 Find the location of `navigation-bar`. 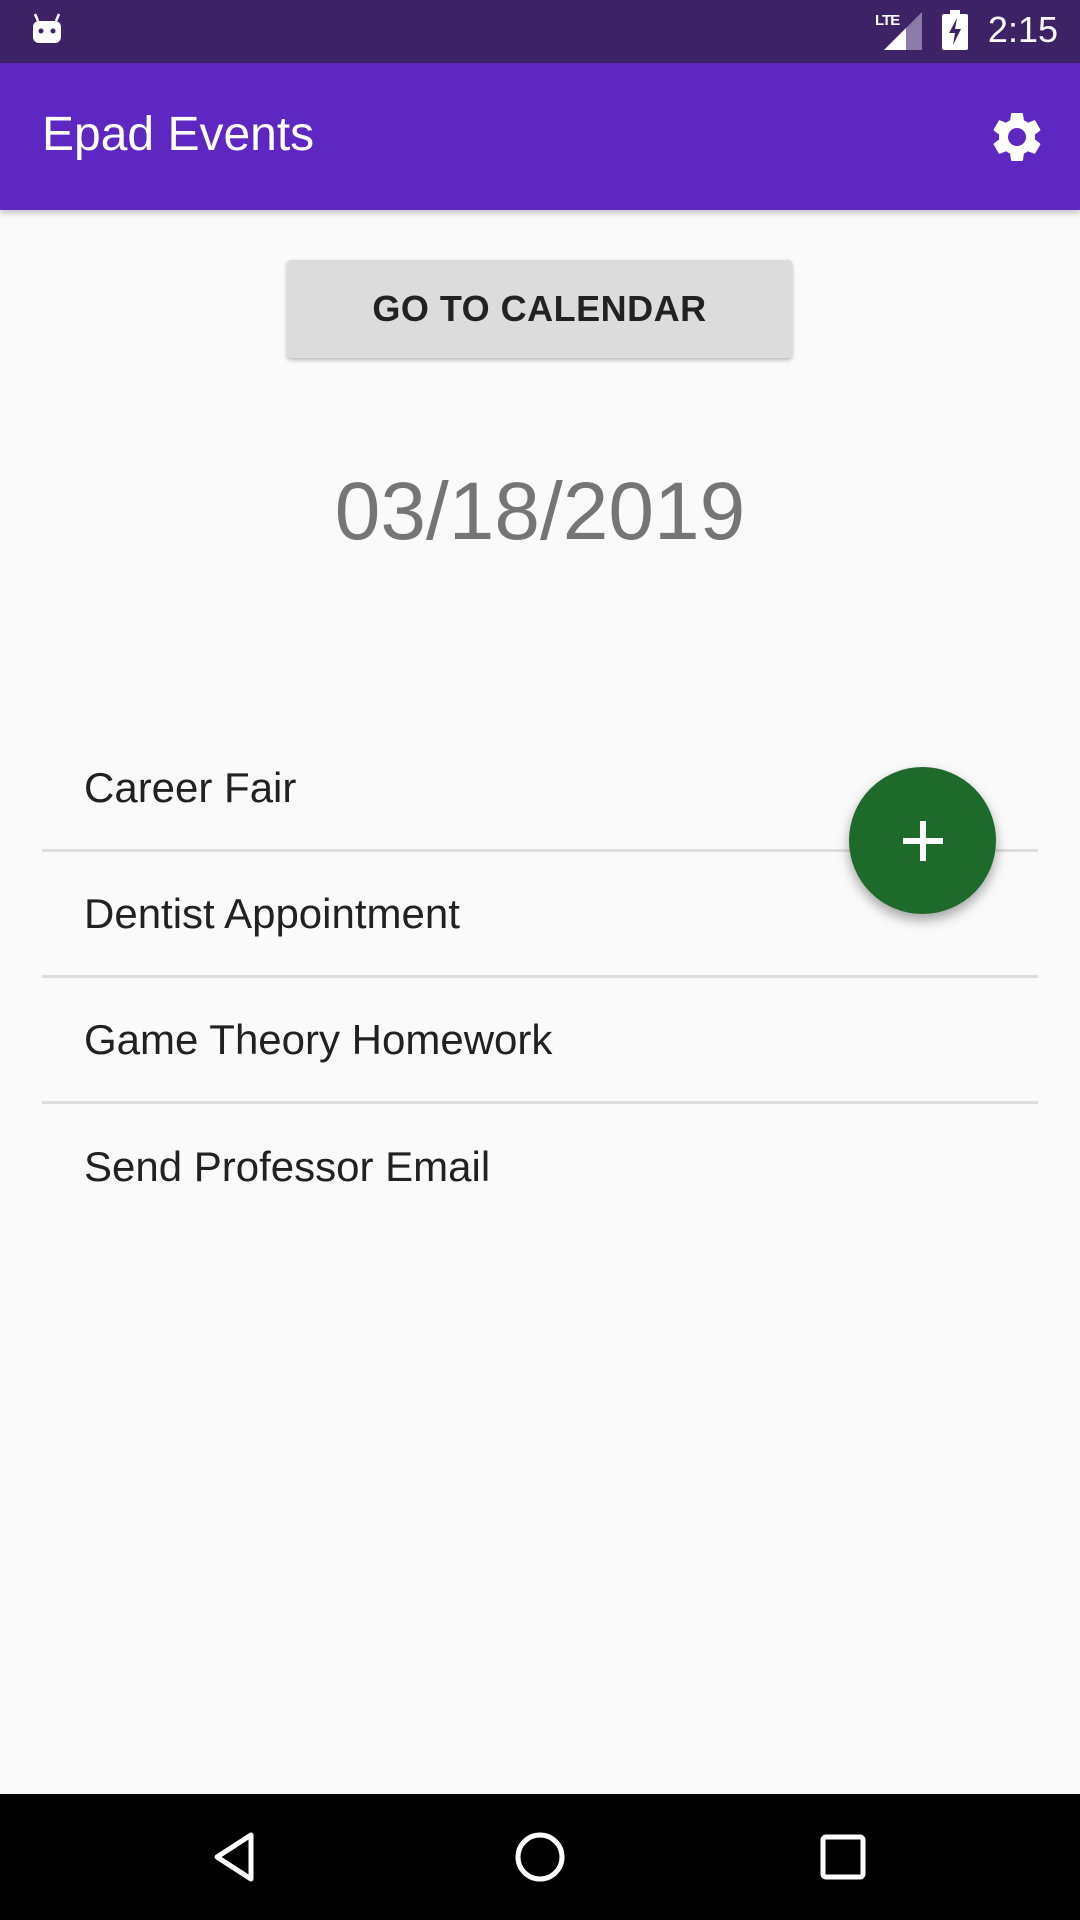

navigation-bar is located at coordinates (540, 1857).